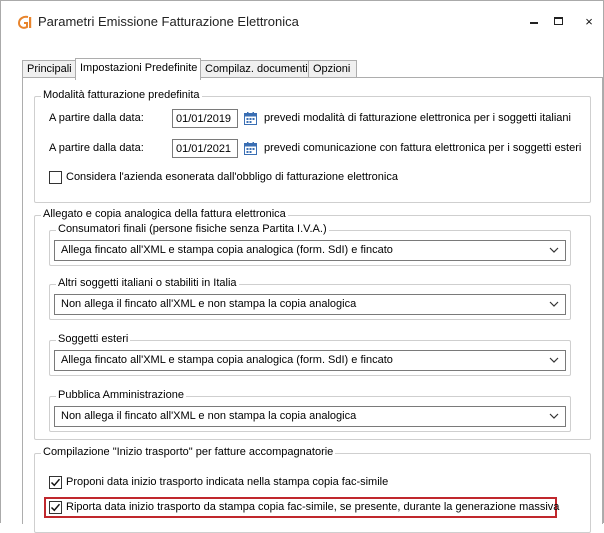  I want to click on minimize-icon, so click(534, 23).